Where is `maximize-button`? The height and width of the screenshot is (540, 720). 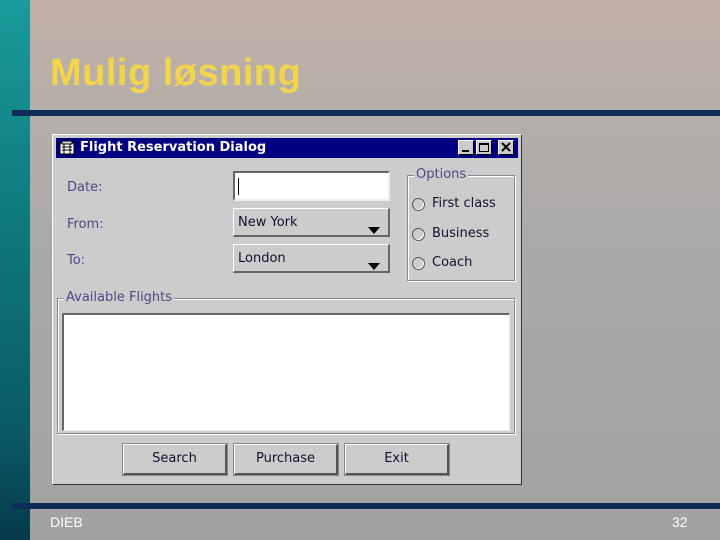
maximize-button is located at coordinates (484, 147).